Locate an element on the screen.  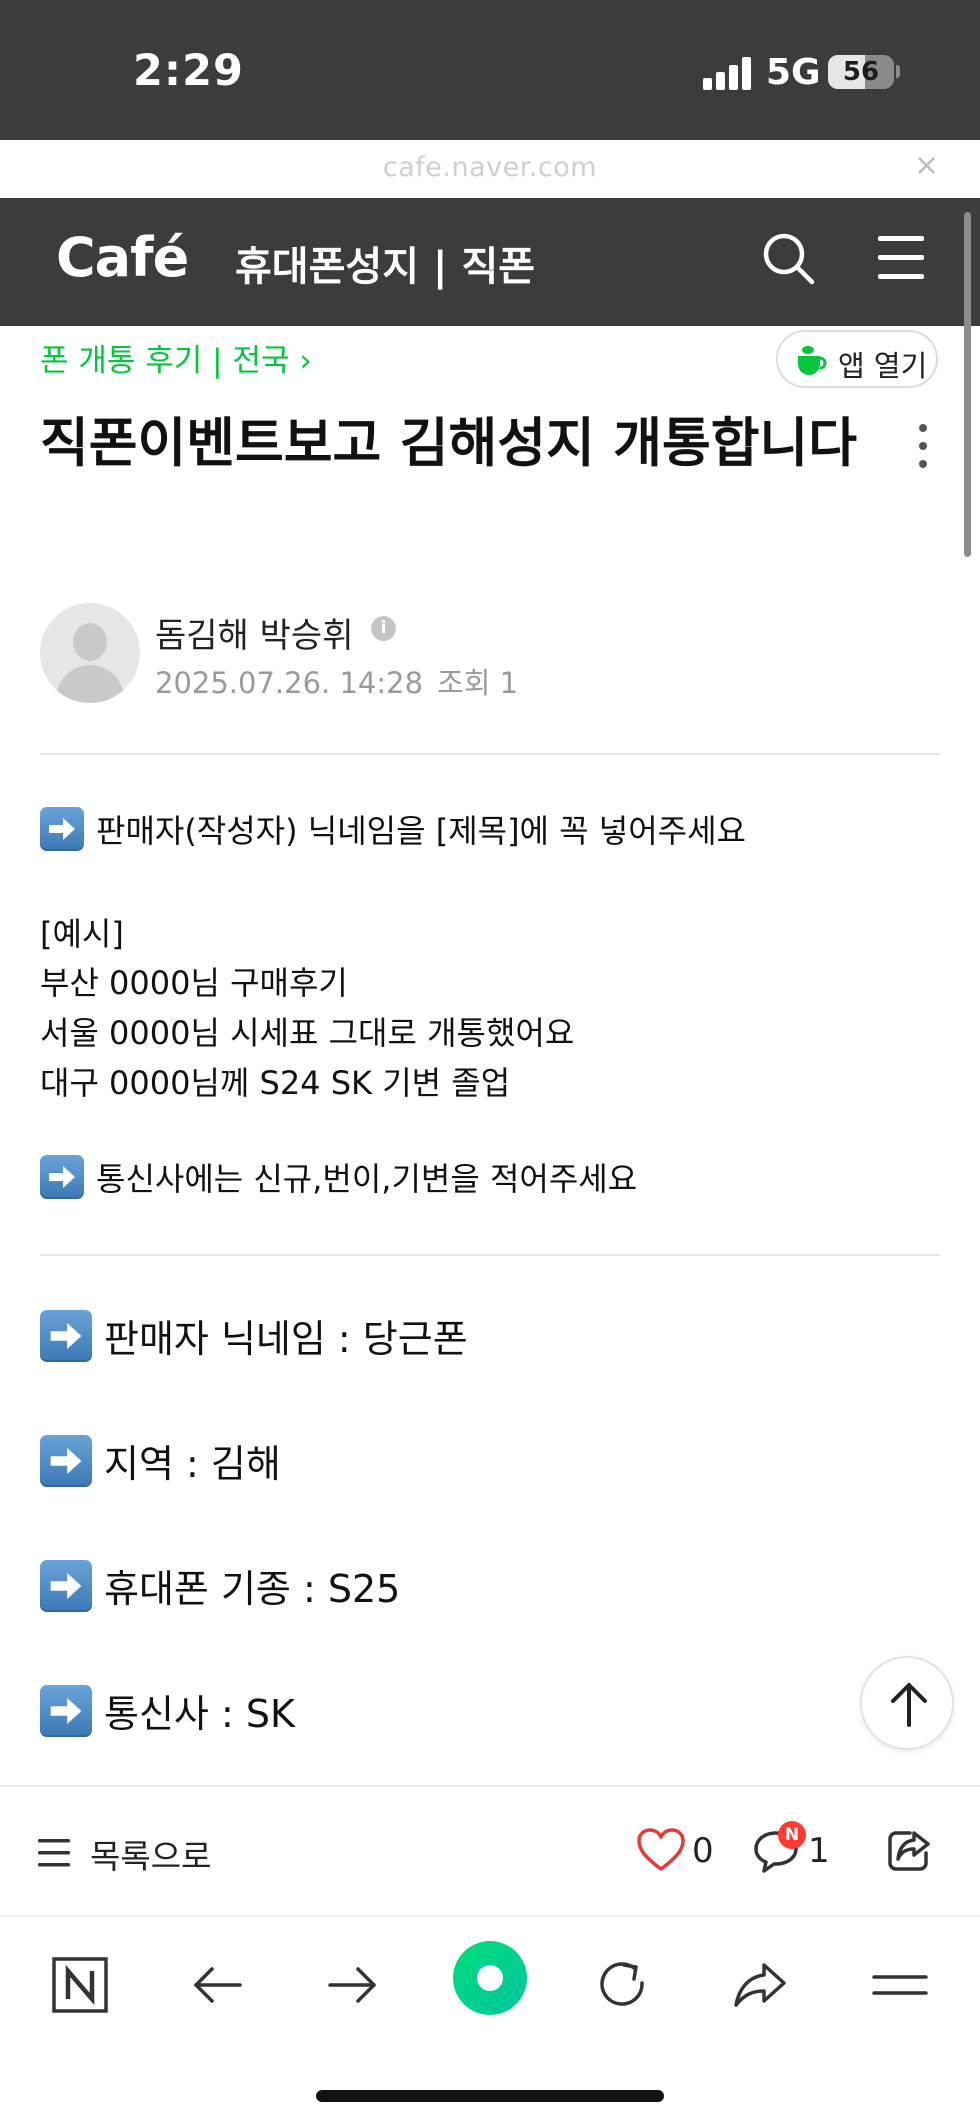
field-region: 지역 : 김해 is located at coordinates (160, 1460).